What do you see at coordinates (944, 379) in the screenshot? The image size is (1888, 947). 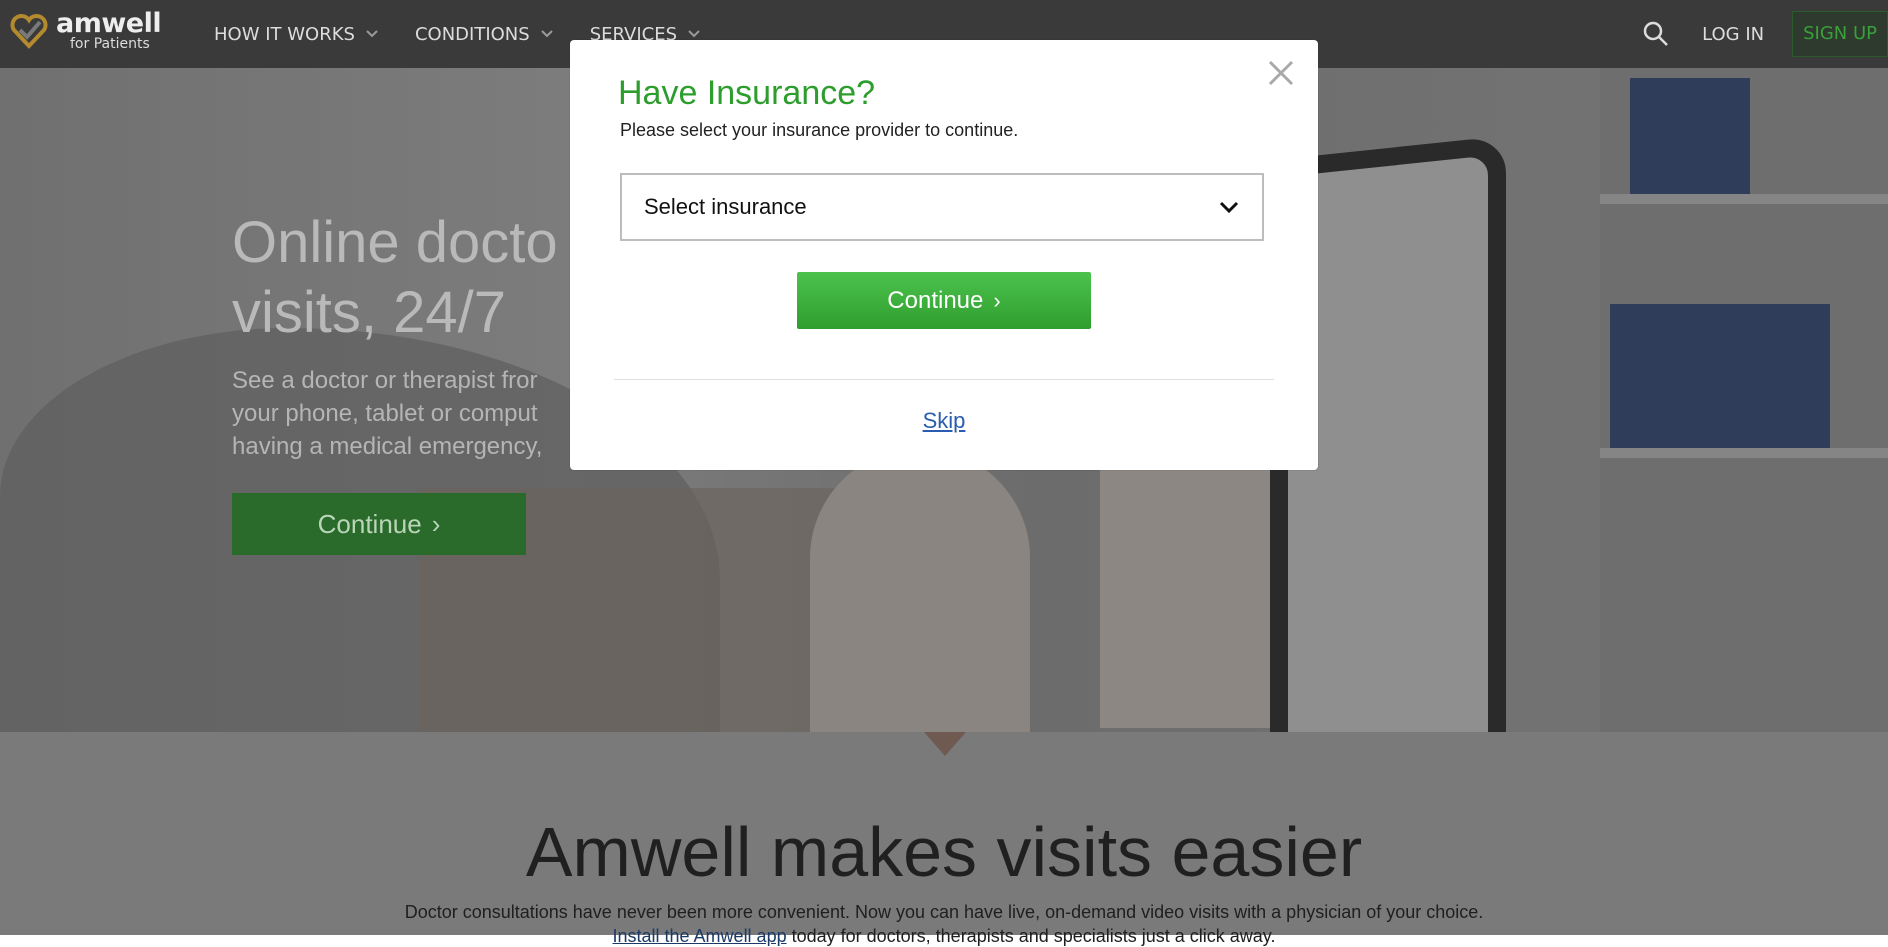 I see `modal-divider` at bounding box center [944, 379].